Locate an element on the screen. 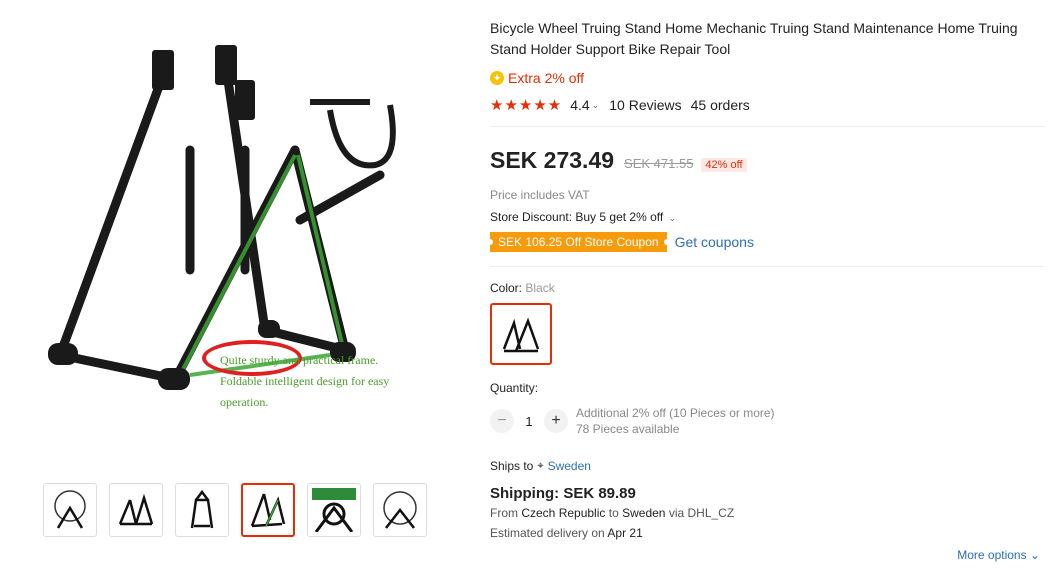 The width and height of the screenshot is (1055, 569). color-swatch-black is located at coordinates (521, 334).